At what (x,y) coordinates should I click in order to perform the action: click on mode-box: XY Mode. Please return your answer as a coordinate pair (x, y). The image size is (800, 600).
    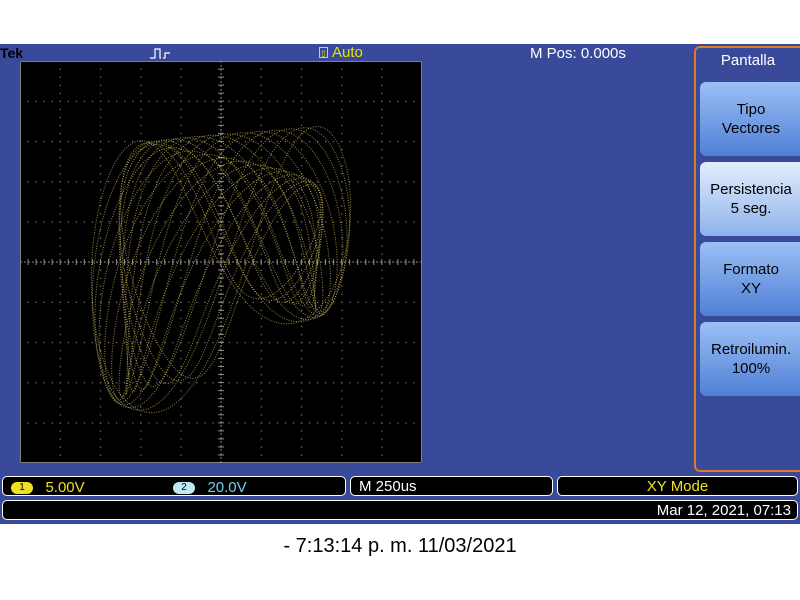
    Looking at the image, I should click on (677, 486).